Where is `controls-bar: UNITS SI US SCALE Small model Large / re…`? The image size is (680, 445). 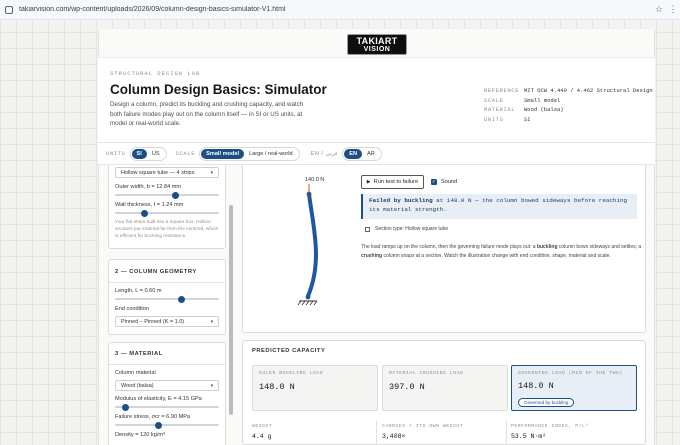
controls-bar: UNITS SI US SCALE Small model Large / re… is located at coordinates (376, 153).